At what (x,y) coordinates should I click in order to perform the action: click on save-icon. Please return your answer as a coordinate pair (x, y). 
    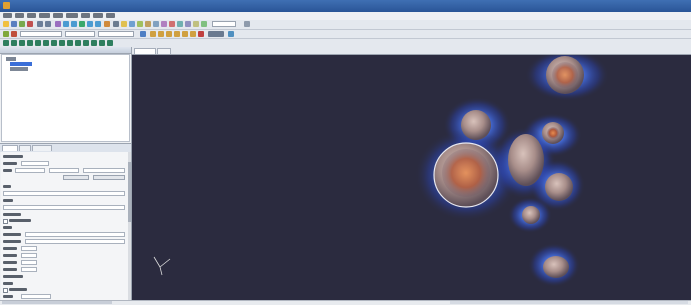
    Looking at the image, I should click on (14, 24).